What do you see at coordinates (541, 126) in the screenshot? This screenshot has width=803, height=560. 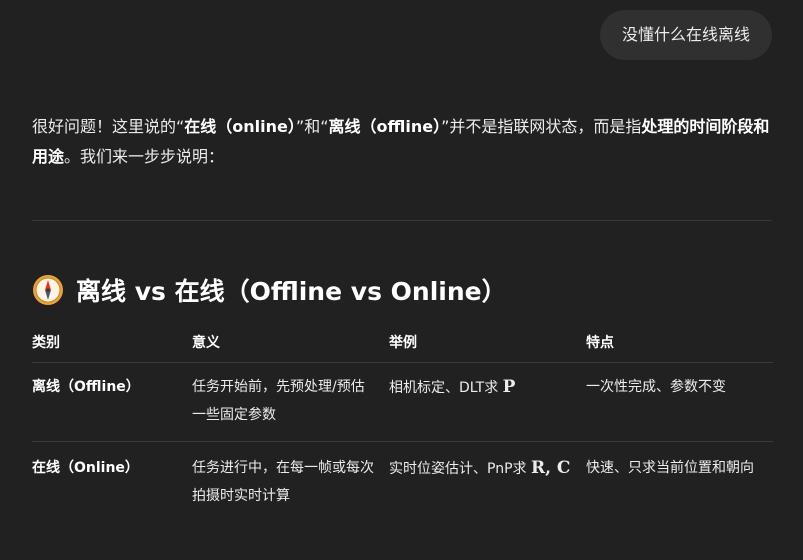 I see `answer-text: ”并不是指联网状态，而是指` at bounding box center [541, 126].